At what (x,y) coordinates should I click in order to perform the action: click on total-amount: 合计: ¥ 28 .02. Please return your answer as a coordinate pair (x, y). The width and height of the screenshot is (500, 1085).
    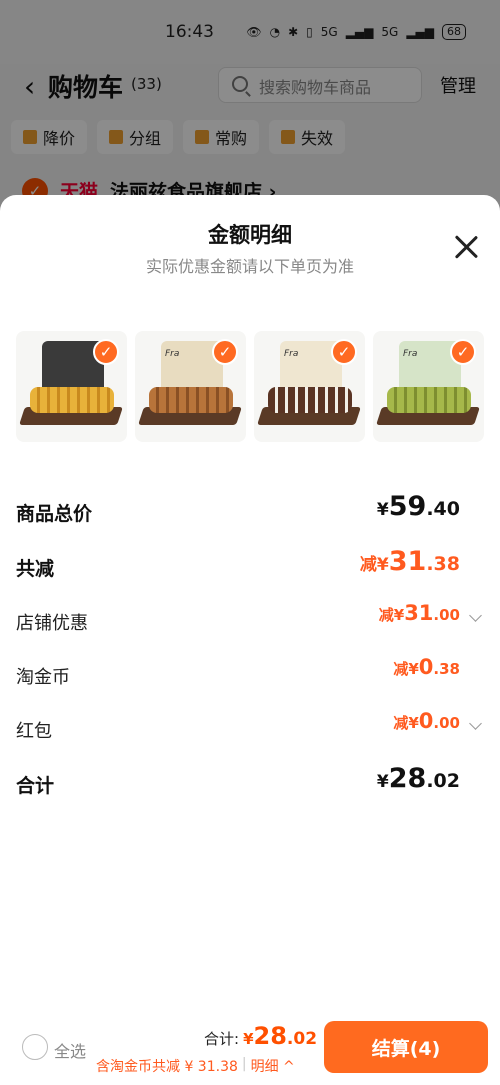
    Looking at the image, I should click on (260, 1036).